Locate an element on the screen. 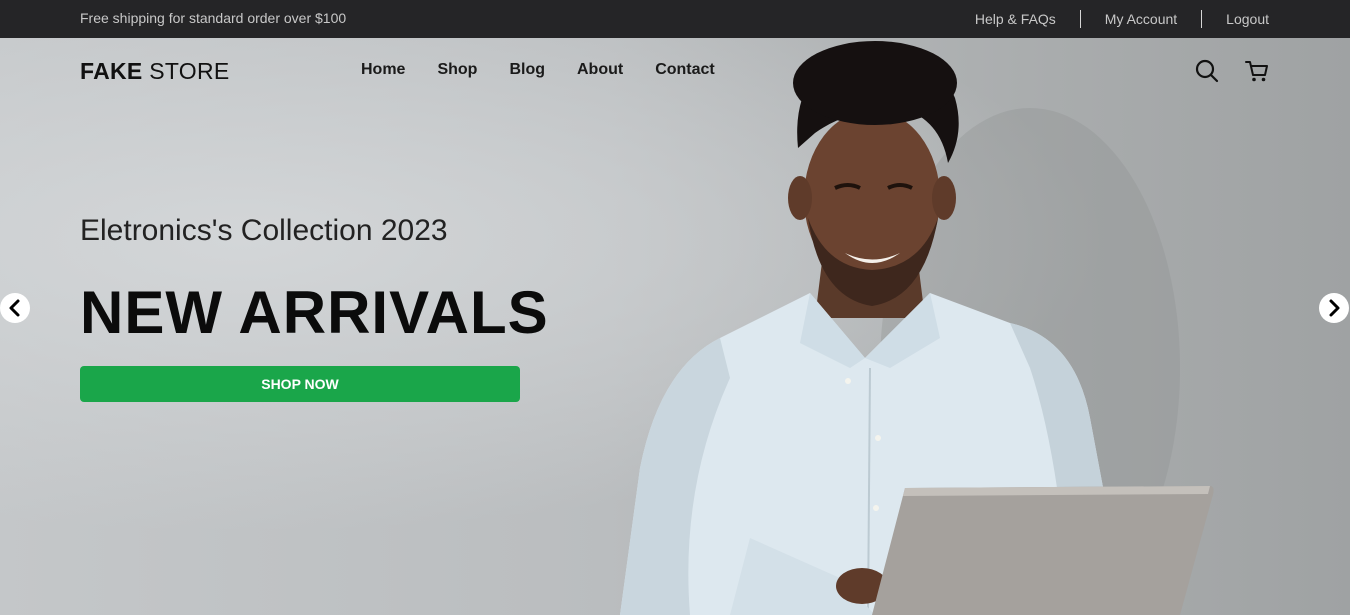  nav-shop: Shop is located at coordinates (457, 70).